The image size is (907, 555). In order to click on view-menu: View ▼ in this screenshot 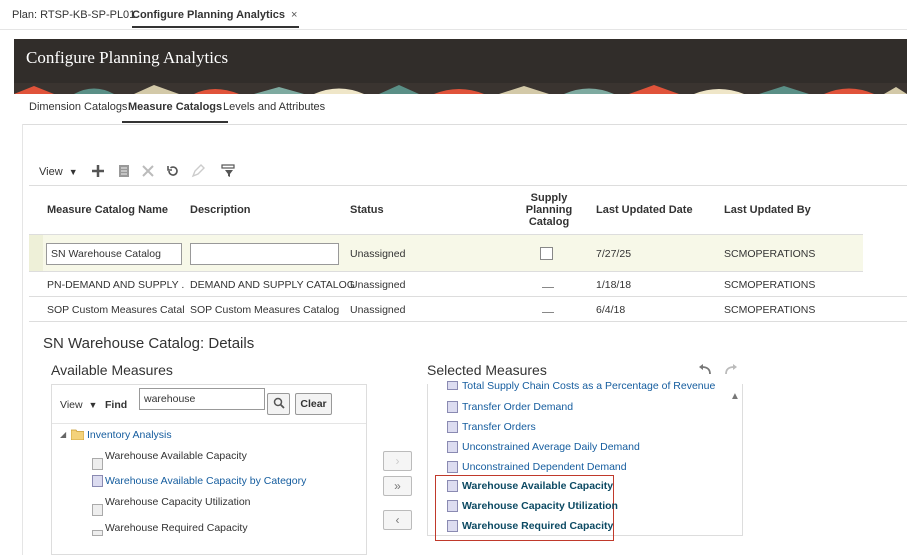, I will do `click(58, 172)`.